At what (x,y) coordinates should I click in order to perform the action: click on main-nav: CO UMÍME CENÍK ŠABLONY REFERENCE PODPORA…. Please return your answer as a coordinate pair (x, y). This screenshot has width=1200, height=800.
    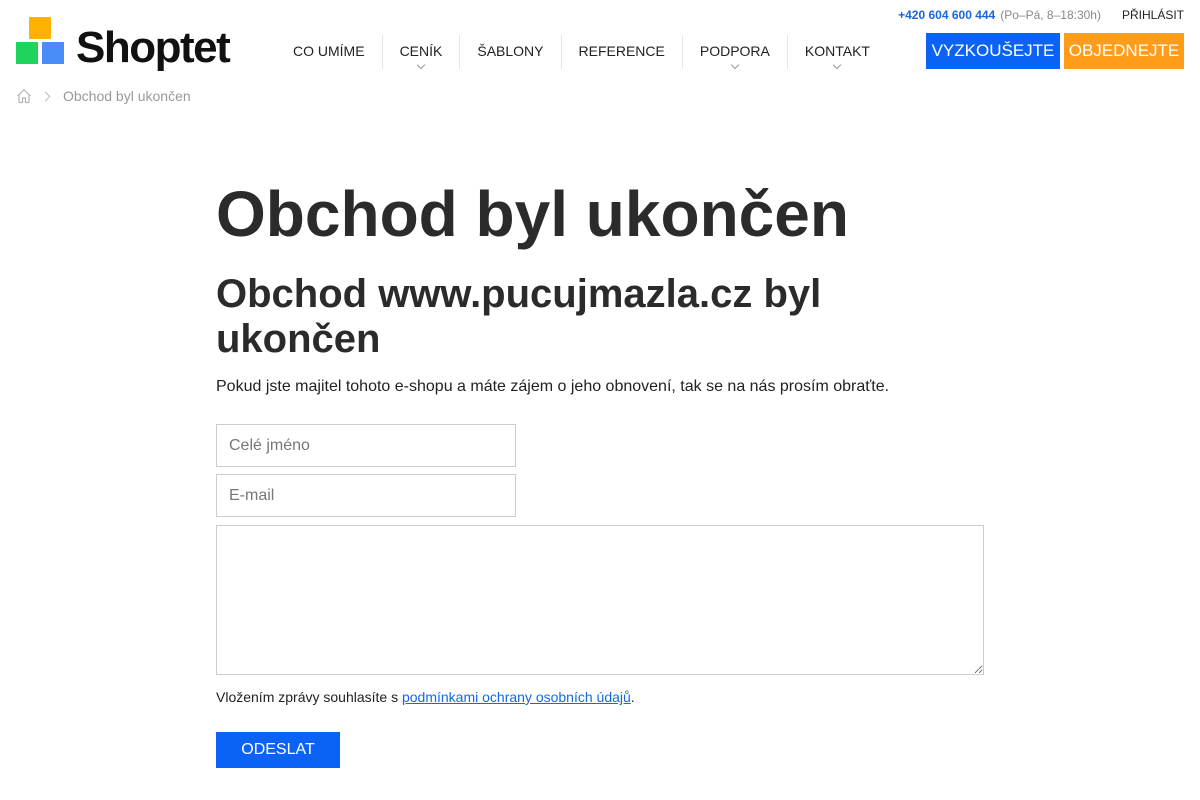
    Looking at the image, I should click on (581, 52).